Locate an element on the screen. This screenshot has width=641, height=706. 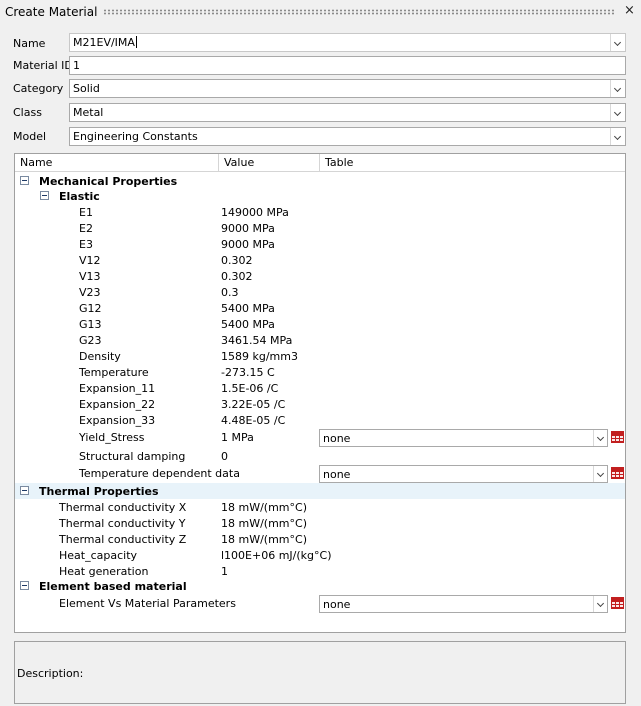
property-row-structural-damping: Structural damping 0 is located at coordinates (320, 456).